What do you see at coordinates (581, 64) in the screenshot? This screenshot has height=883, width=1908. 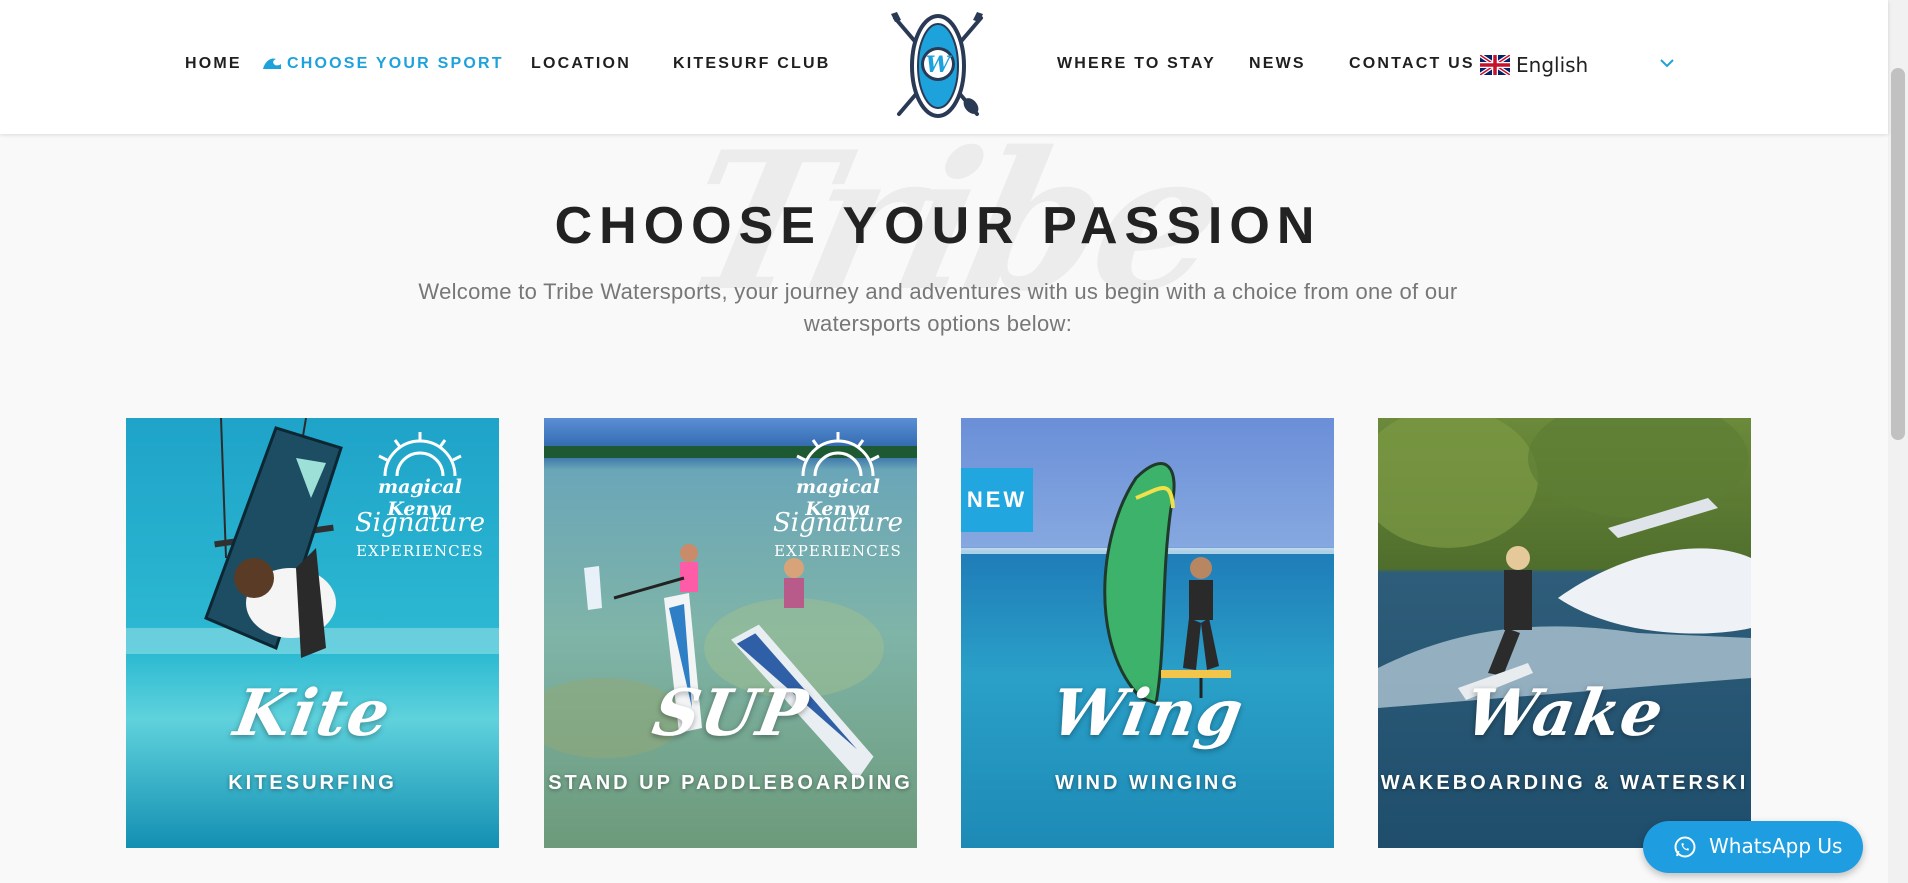 I see `nav-location: LOCATION` at bounding box center [581, 64].